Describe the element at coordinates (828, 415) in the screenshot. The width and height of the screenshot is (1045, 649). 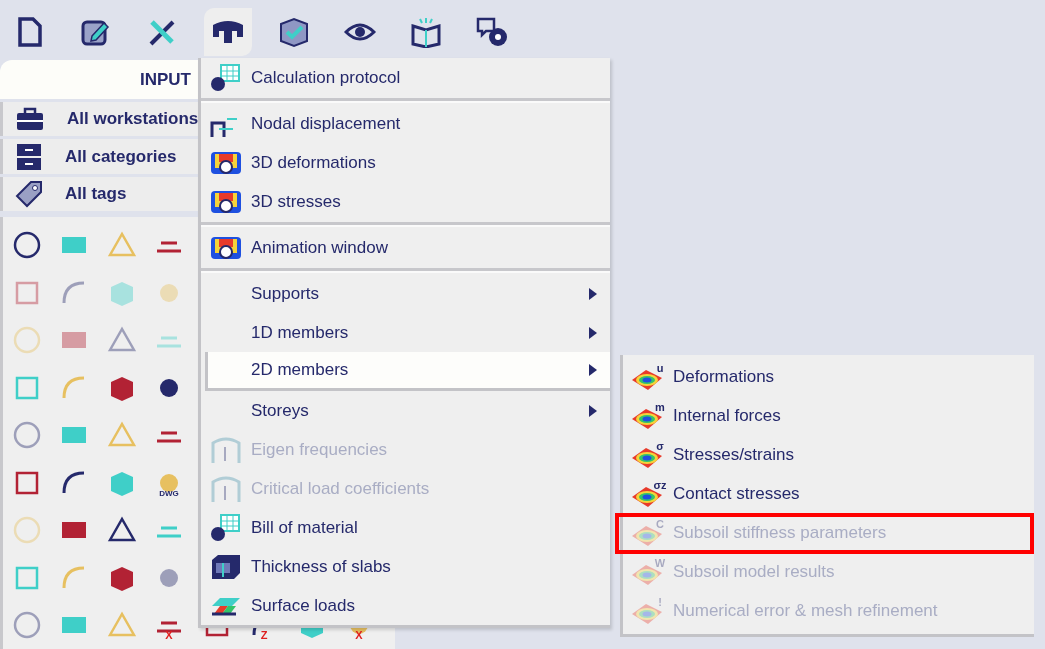
I see `submenu-item: m Internal forces` at that location.